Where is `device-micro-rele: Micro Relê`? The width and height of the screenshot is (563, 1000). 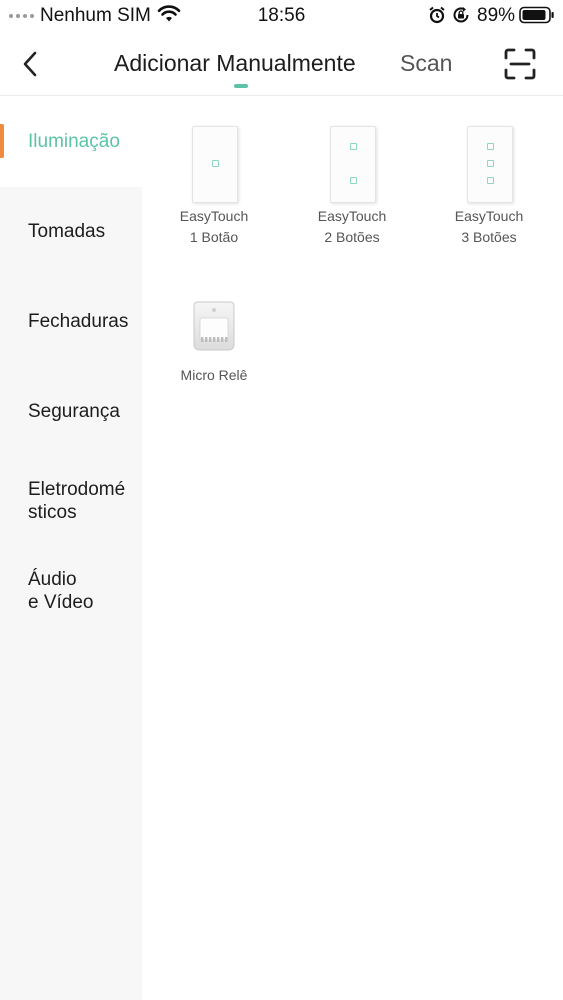
device-micro-rele: Micro Relê is located at coordinates (214, 343).